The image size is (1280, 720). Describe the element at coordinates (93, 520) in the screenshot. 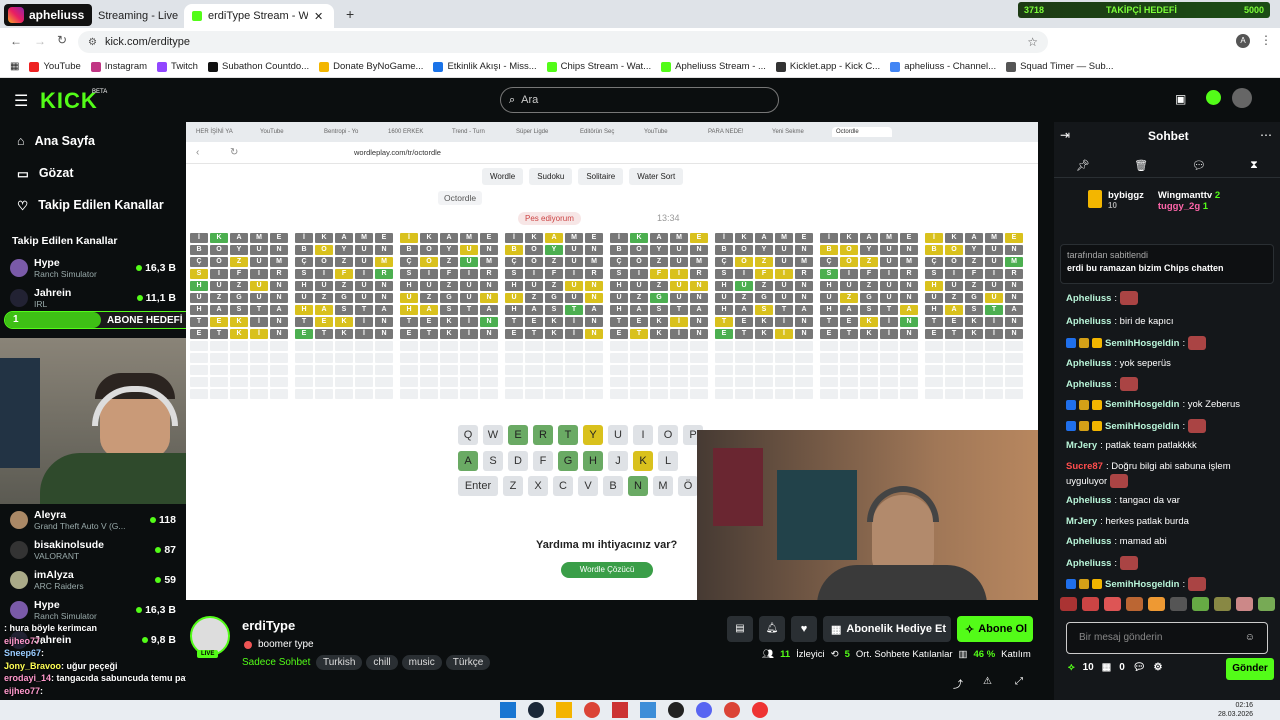

I see `channel-aleyra: Aleyra Grand Theft Auto V (G... 118` at that location.